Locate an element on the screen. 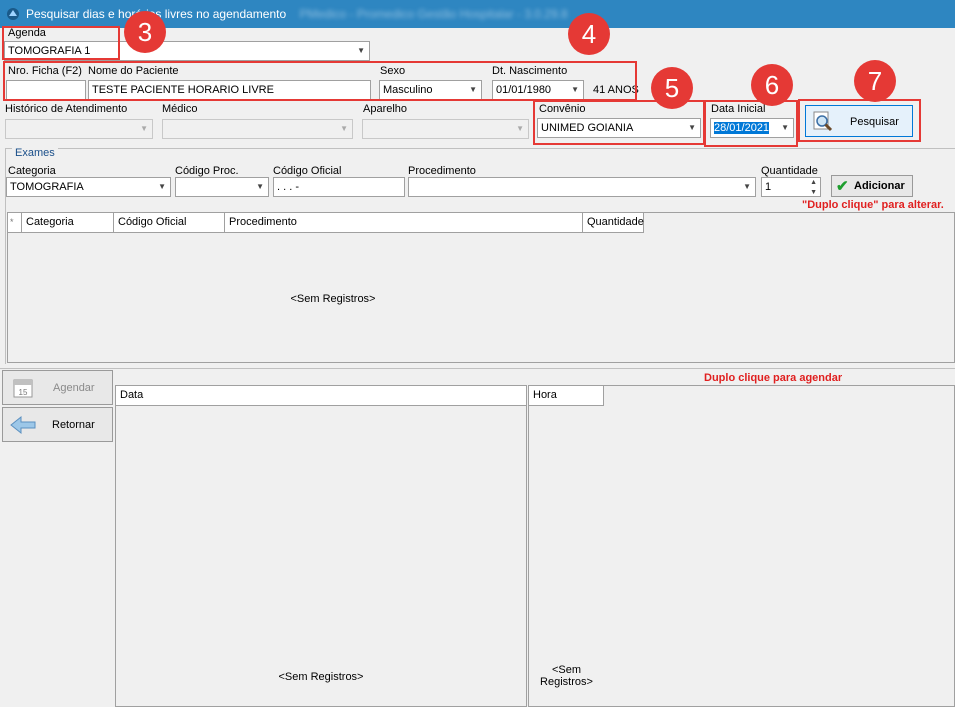 The height and width of the screenshot is (707, 955). grid-row-marker: * is located at coordinates (15, 223).